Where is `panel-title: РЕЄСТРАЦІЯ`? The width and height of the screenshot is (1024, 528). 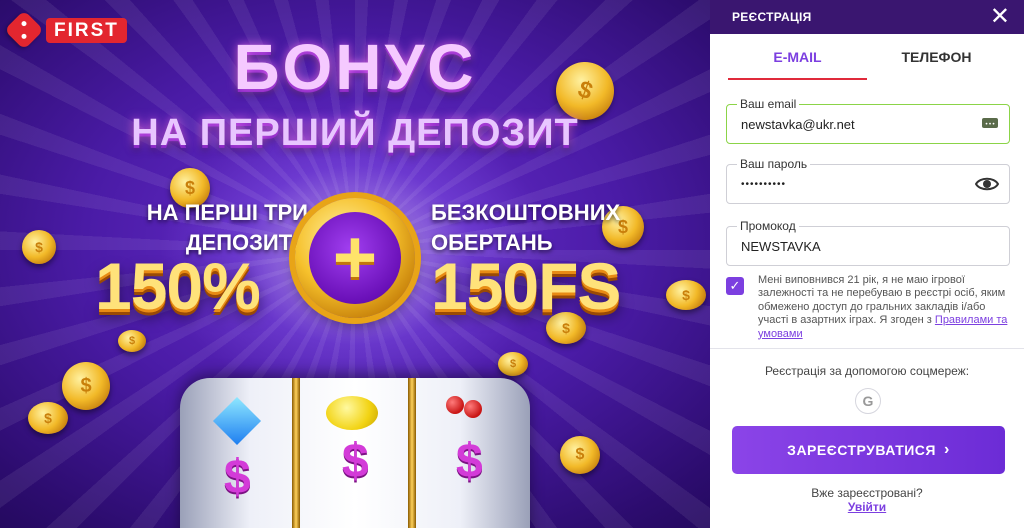
panel-title: РЕЄСТРАЦІЯ is located at coordinates (772, 17).